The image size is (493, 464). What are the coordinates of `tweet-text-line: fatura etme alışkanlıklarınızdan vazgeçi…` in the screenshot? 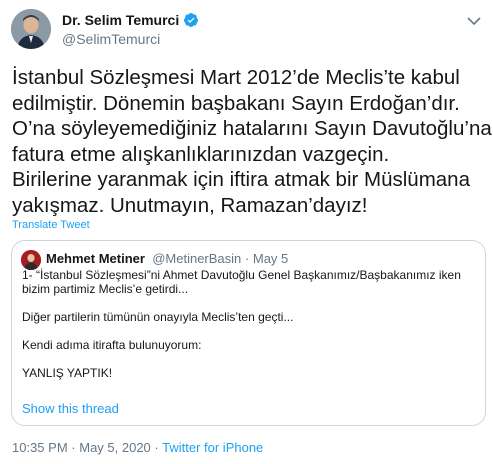 It's located at (201, 154).